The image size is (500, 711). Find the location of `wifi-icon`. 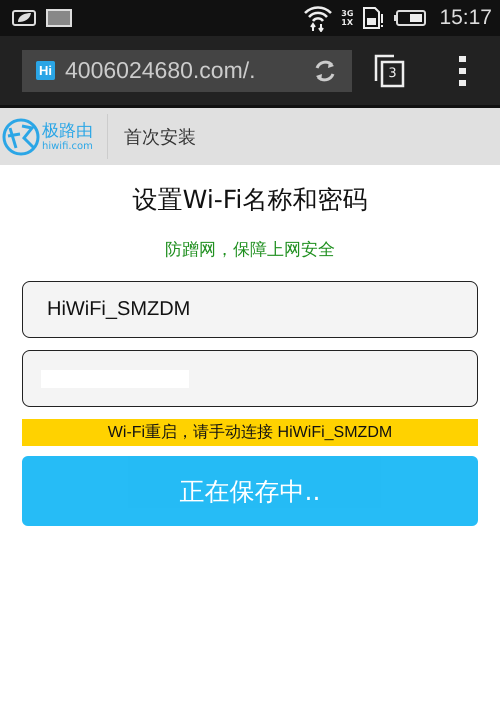

wifi-icon is located at coordinates (318, 18).